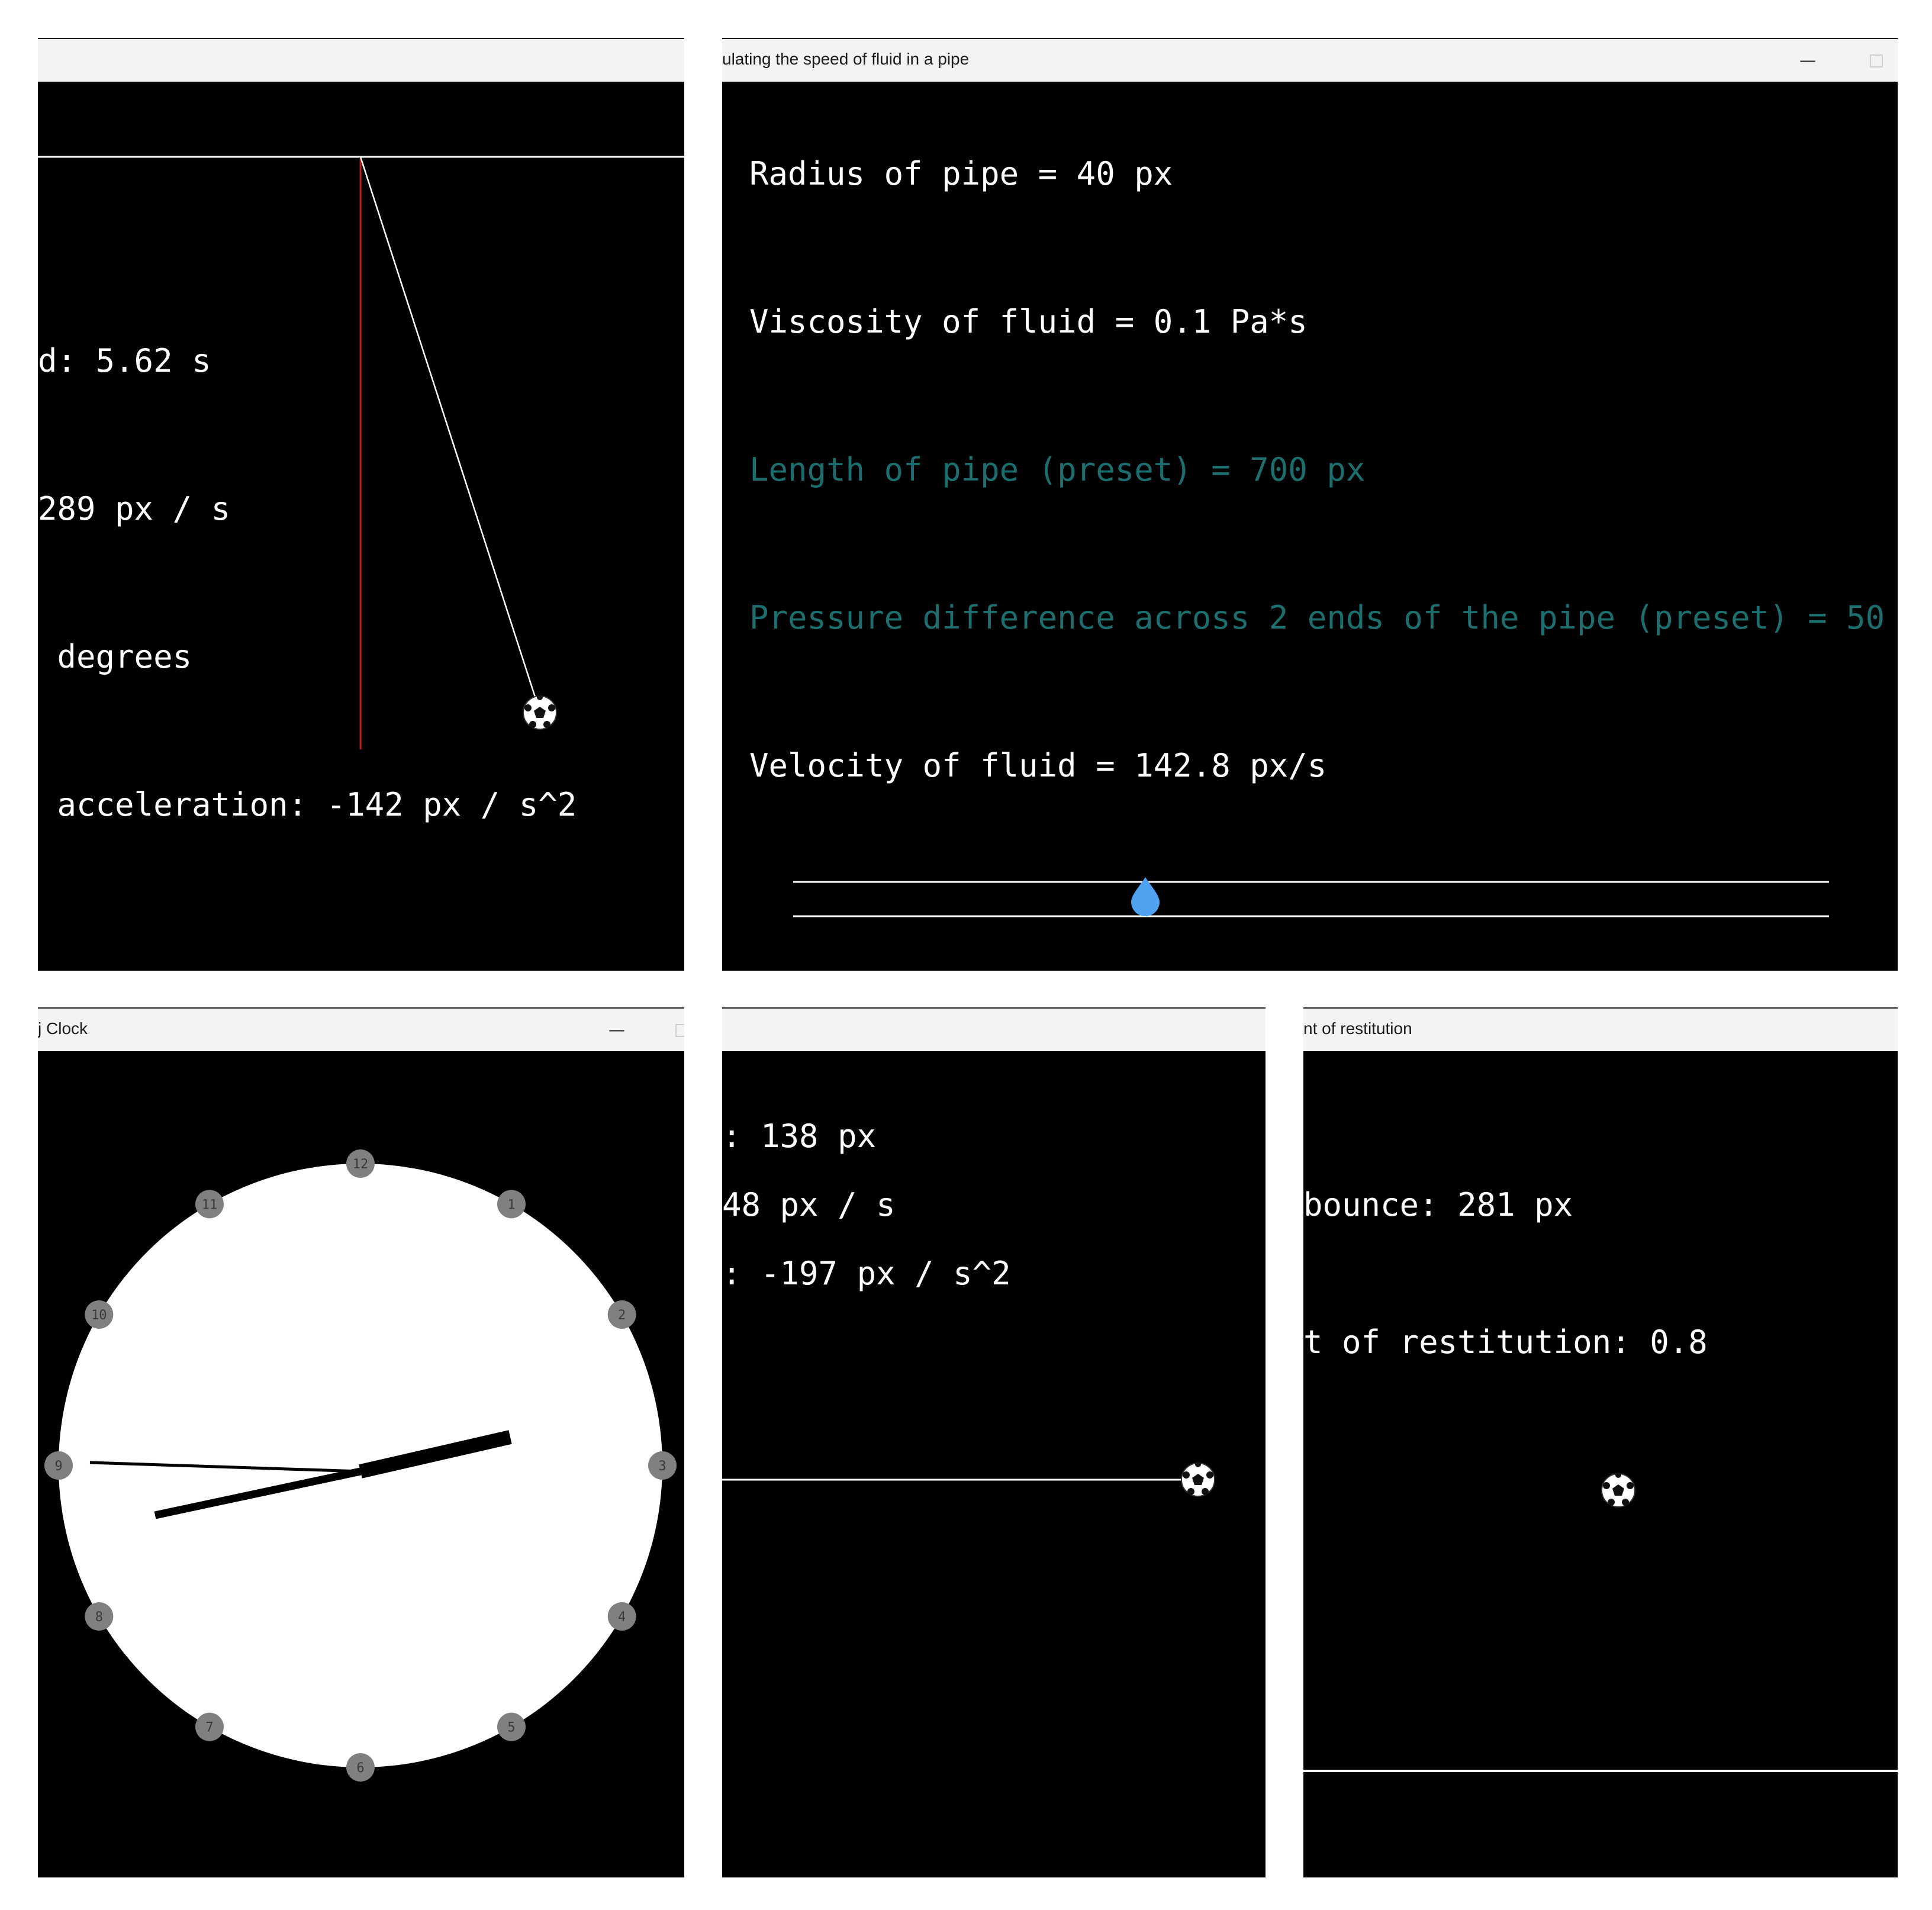  I want to click on clock-hour-marker: 8, so click(99, 1616).